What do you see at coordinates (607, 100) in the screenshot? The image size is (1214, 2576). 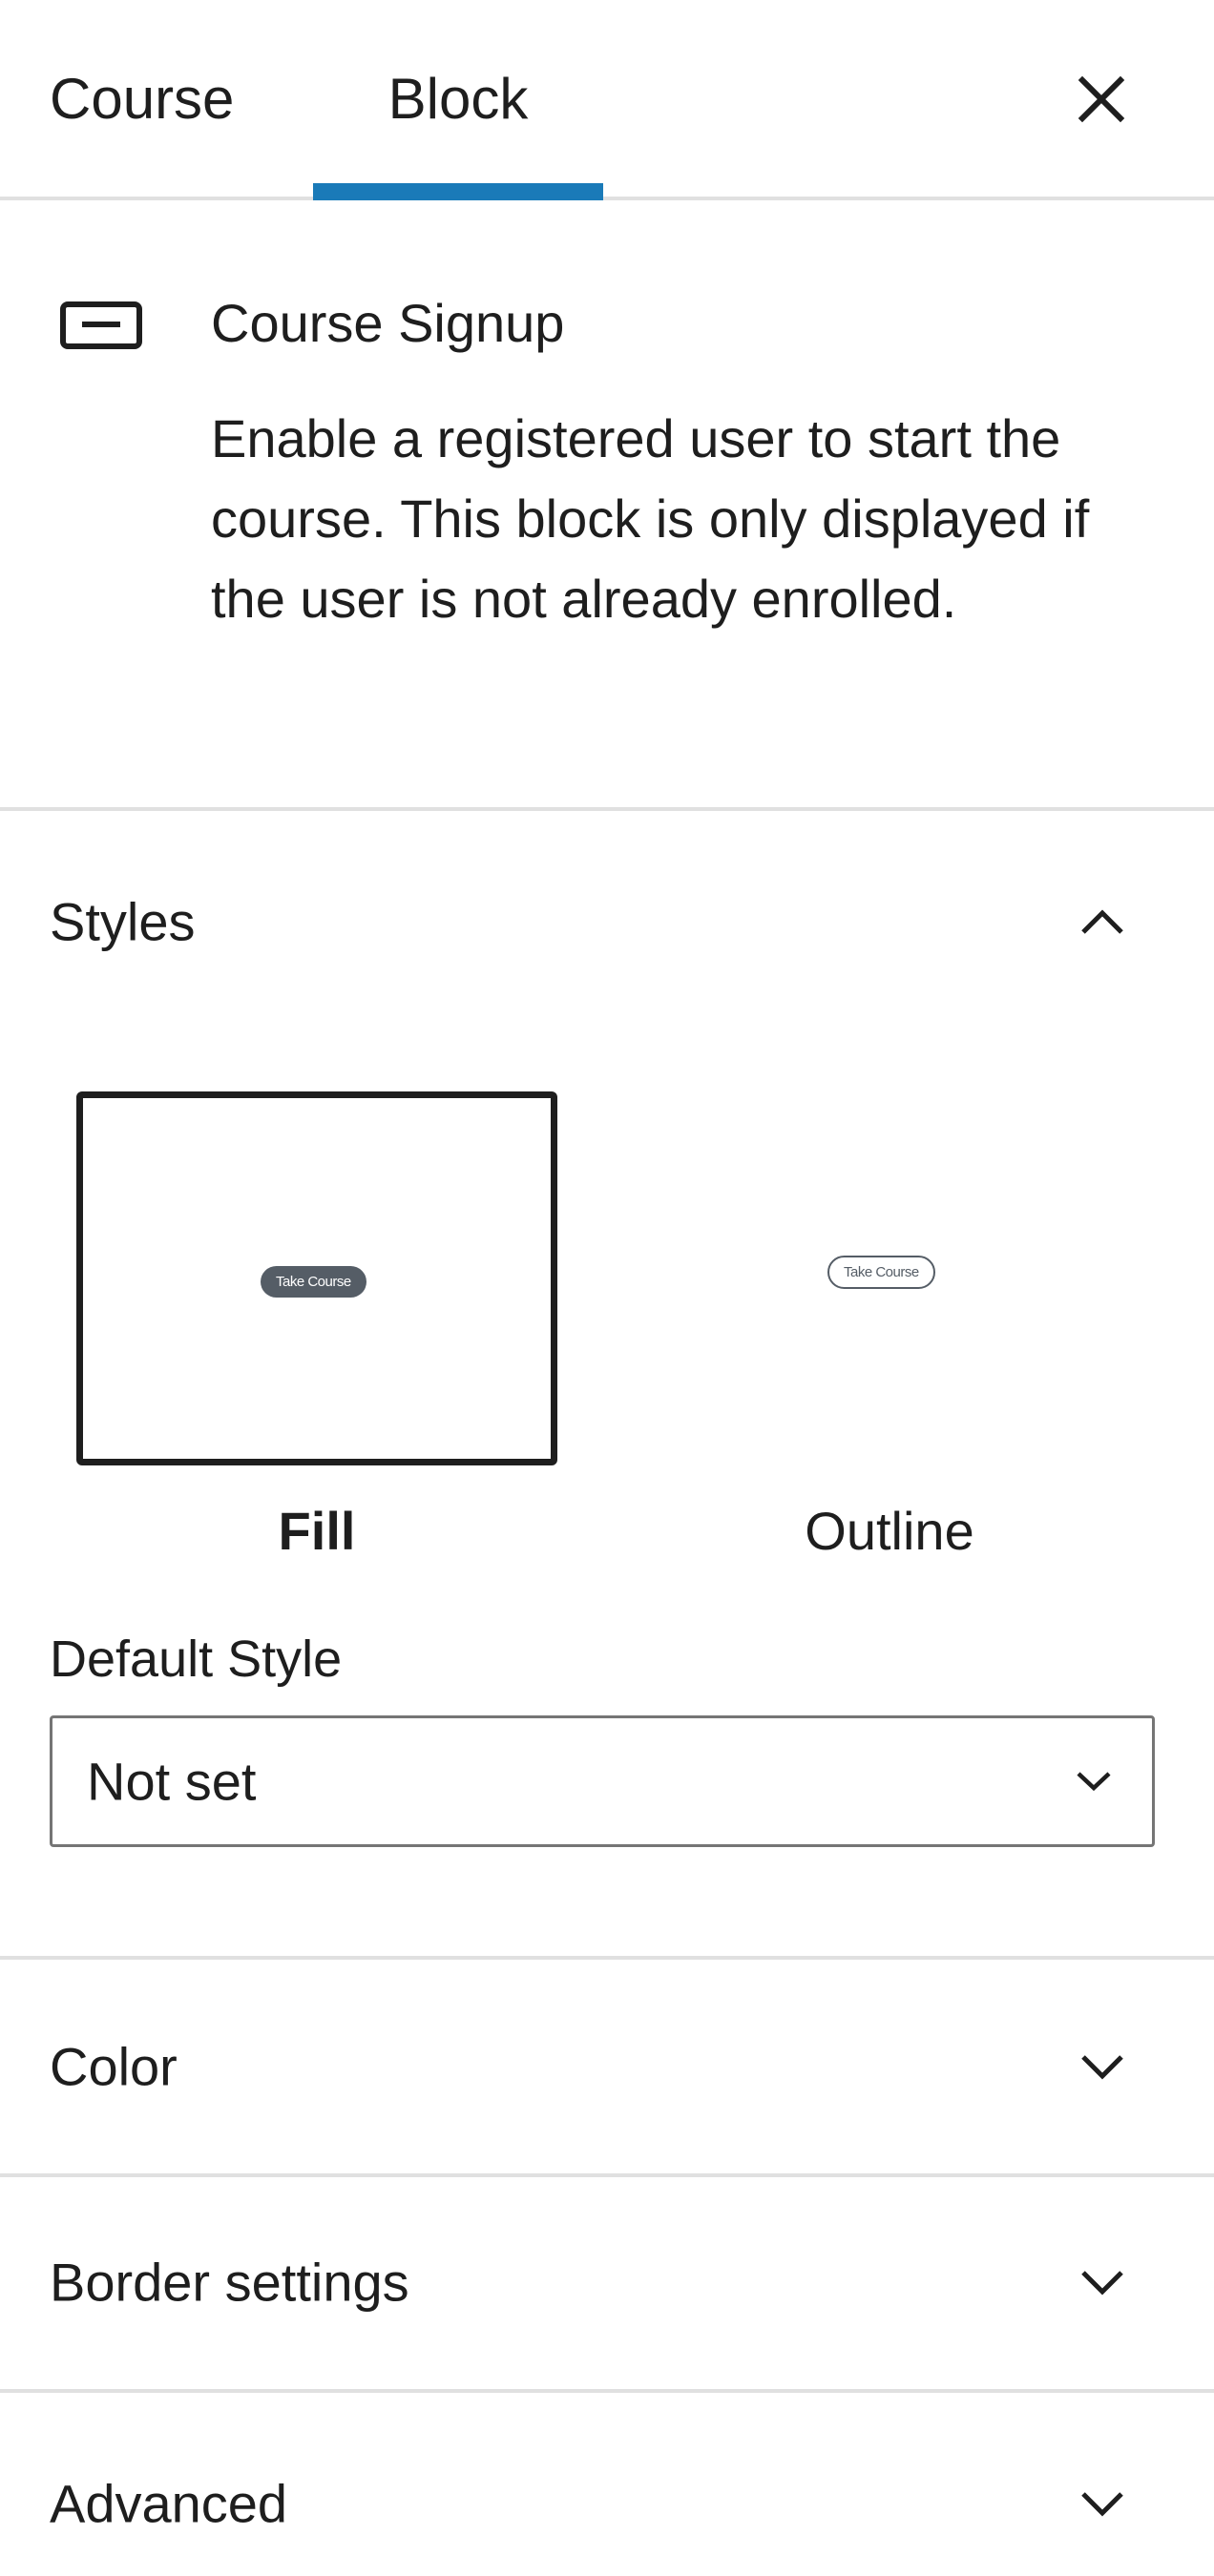 I see `sidebar-header: Course Block` at bounding box center [607, 100].